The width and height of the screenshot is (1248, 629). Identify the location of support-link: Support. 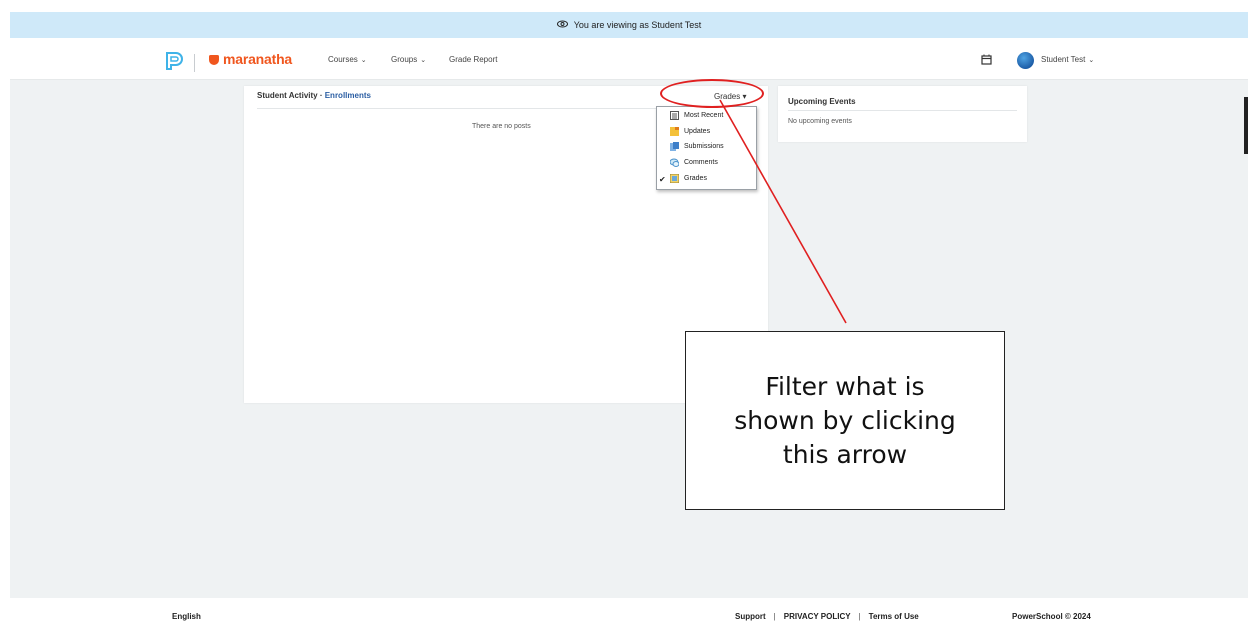
(750, 616).